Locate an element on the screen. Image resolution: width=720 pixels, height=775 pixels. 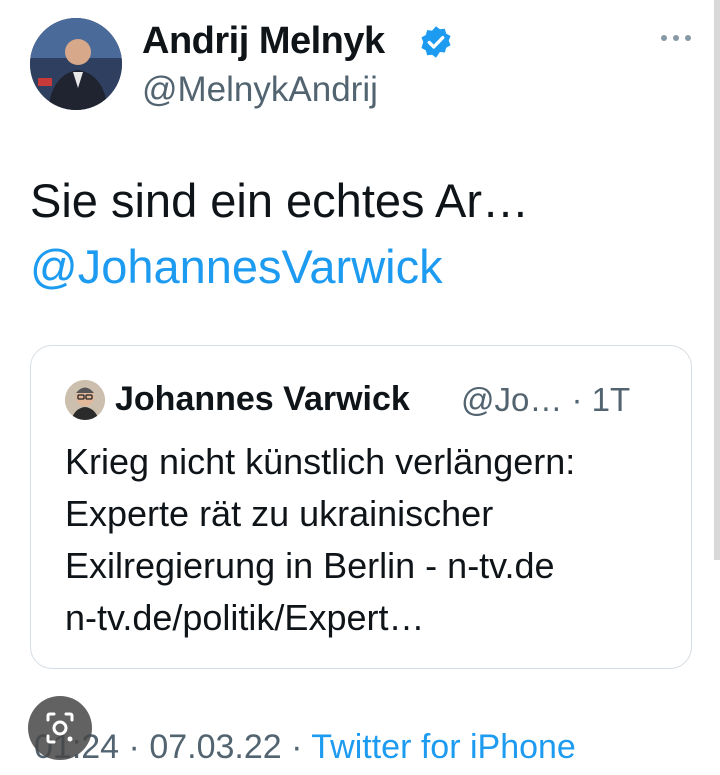
quoted-tweet-line: Experte rät zu ukrainischer is located at coordinates (279, 513).